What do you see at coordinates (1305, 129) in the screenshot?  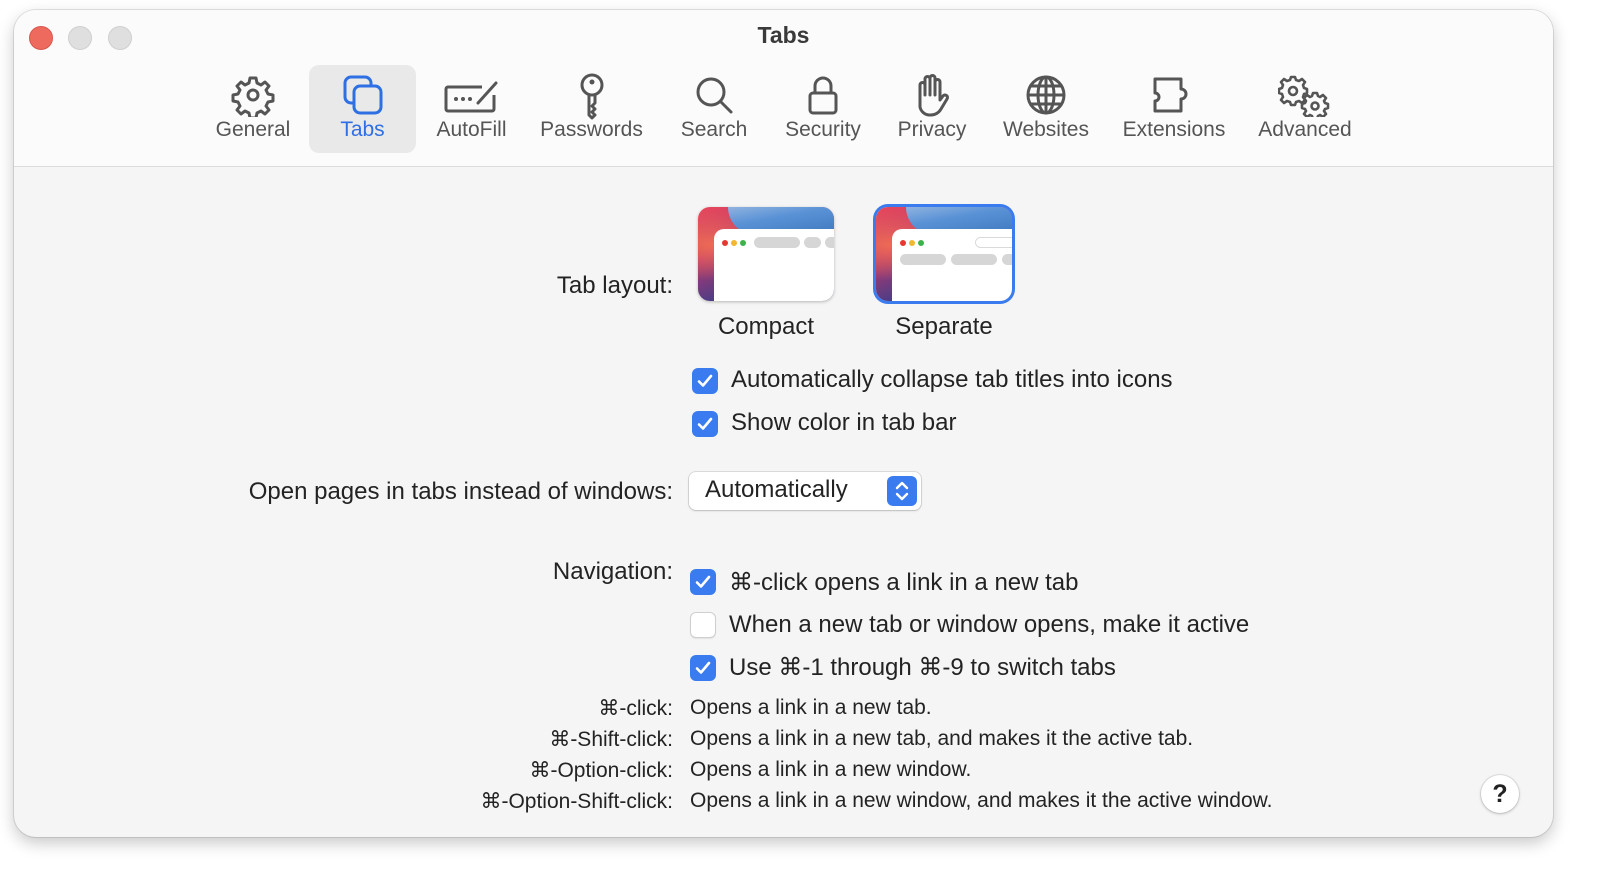 I see `tab-advanced-label: Advanced` at bounding box center [1305, 129].